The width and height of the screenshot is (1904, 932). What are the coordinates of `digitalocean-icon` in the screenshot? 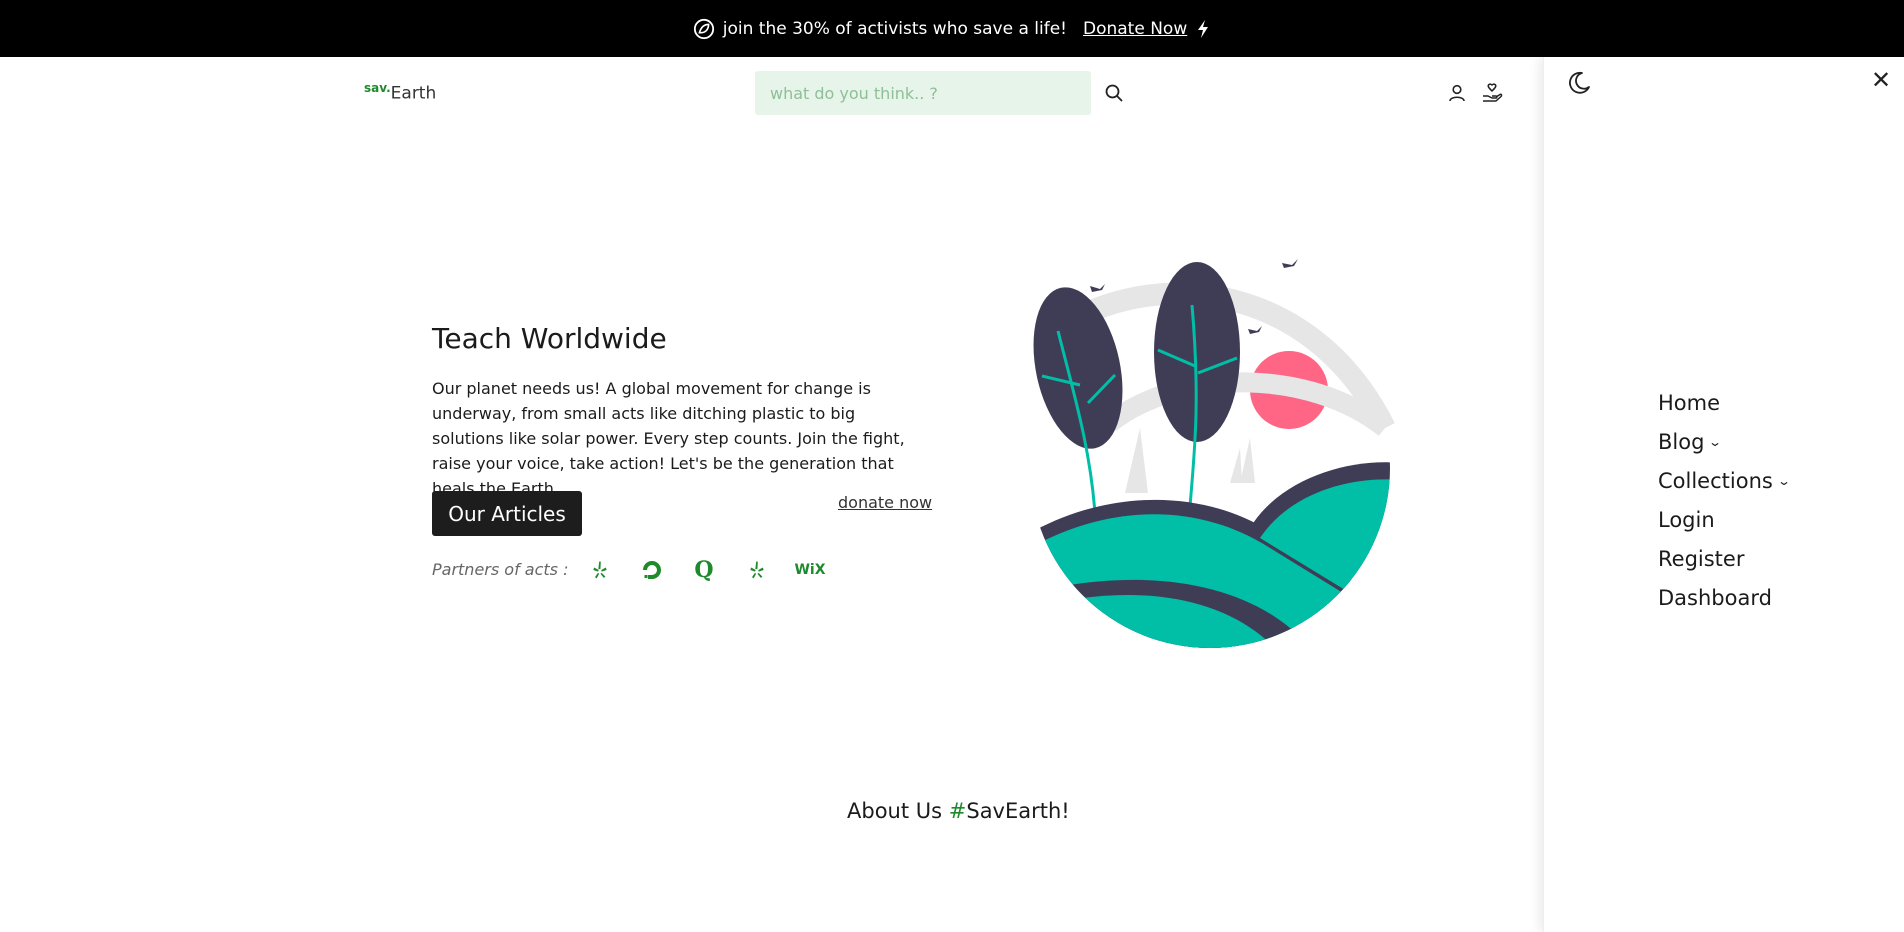 It's located at (652, 570).